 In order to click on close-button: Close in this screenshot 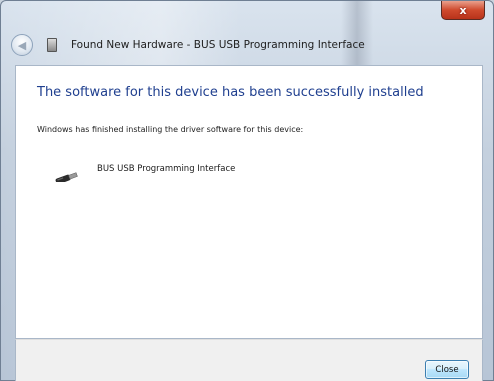, I will do `click(447, 369)`.